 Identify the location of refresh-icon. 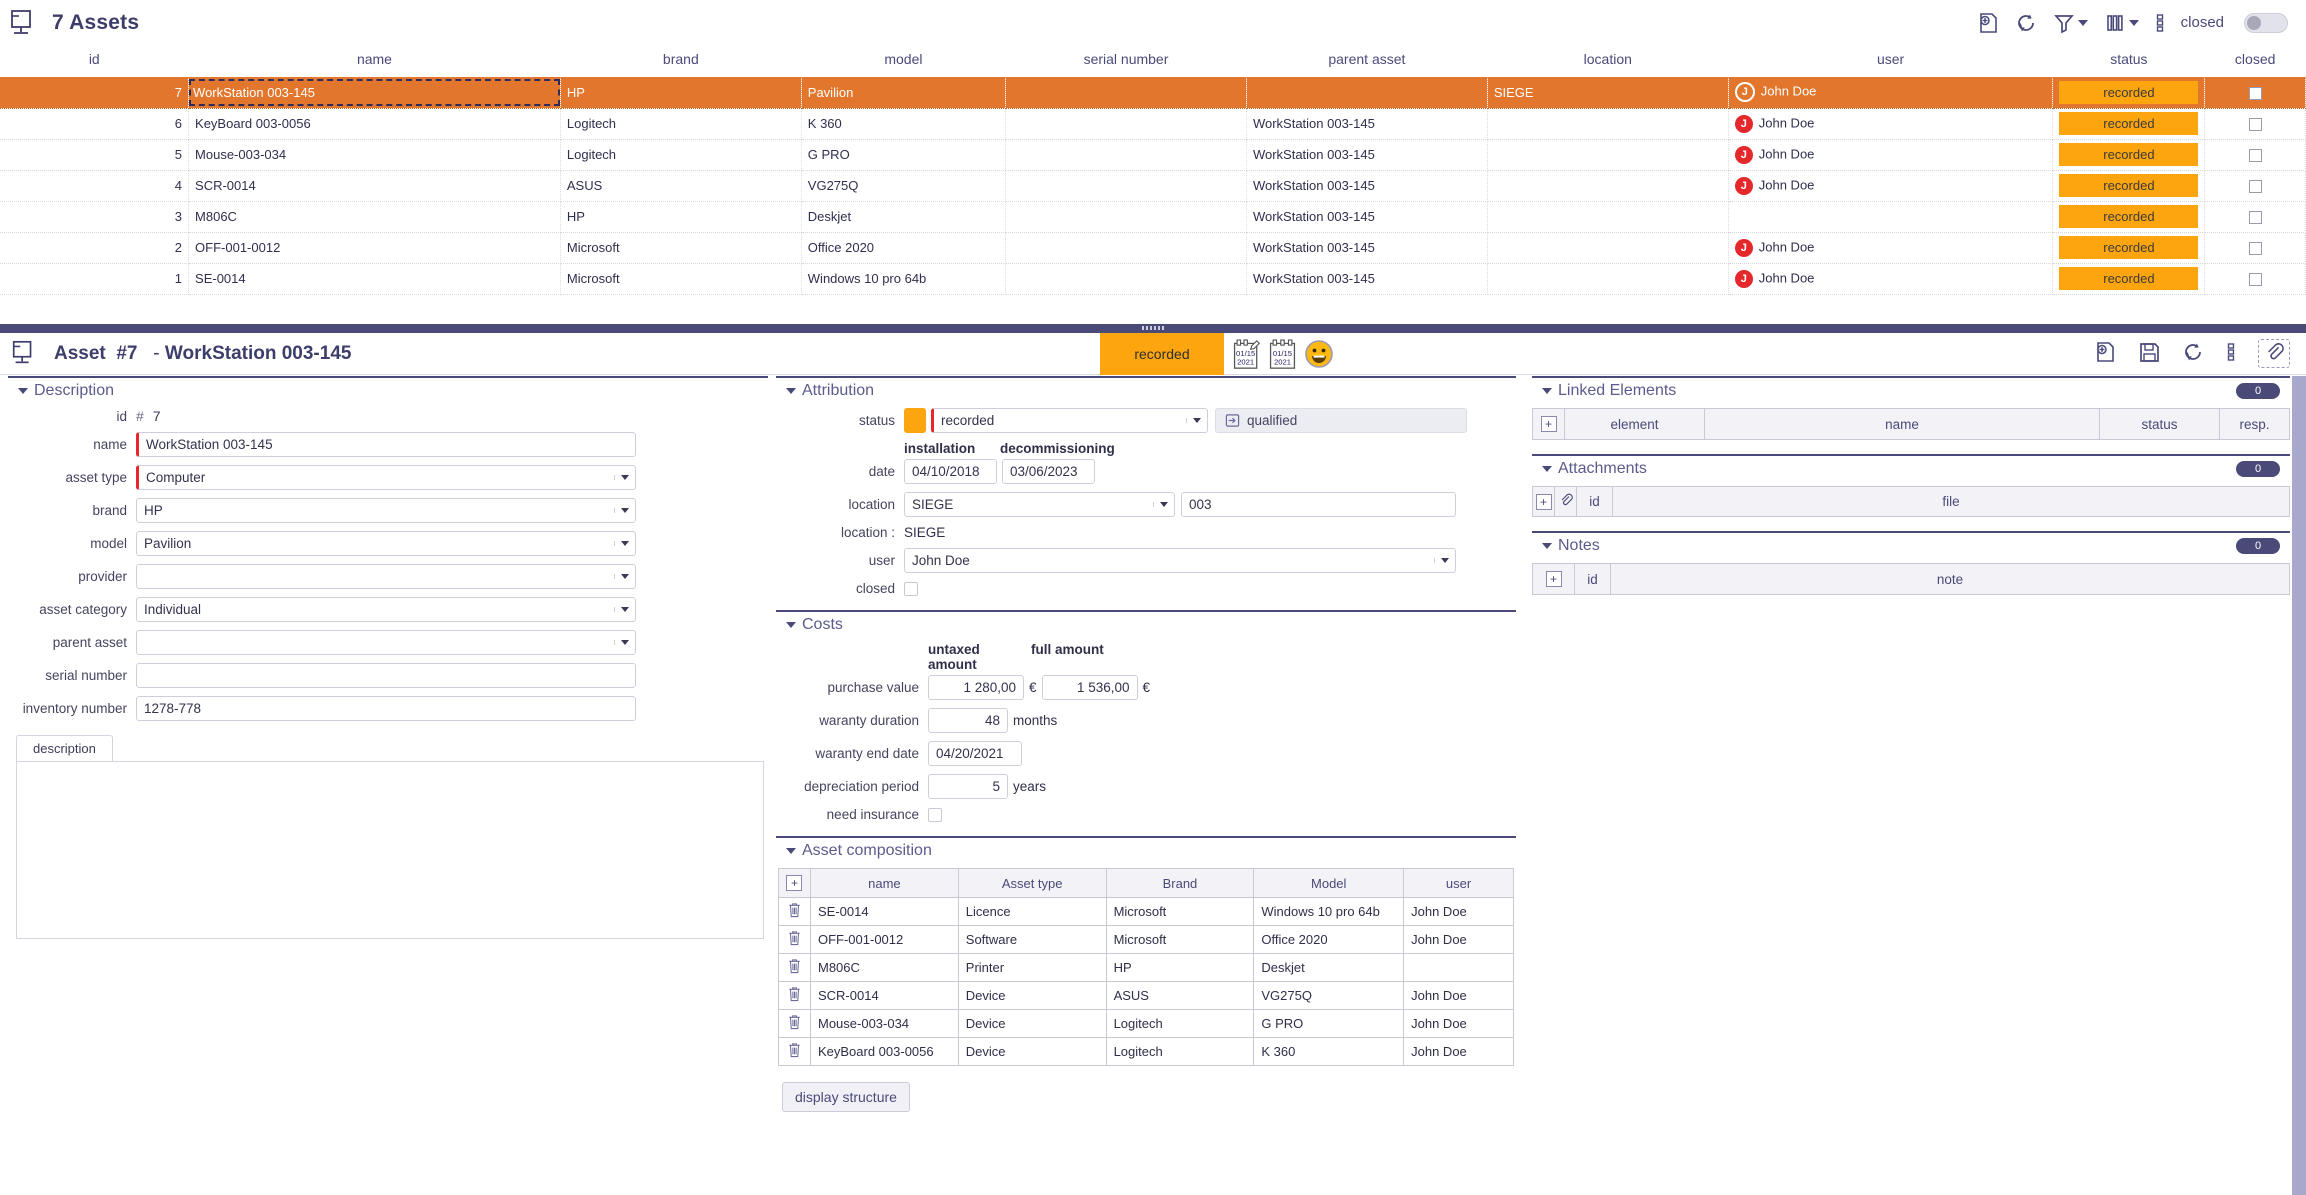
(2193, 353).